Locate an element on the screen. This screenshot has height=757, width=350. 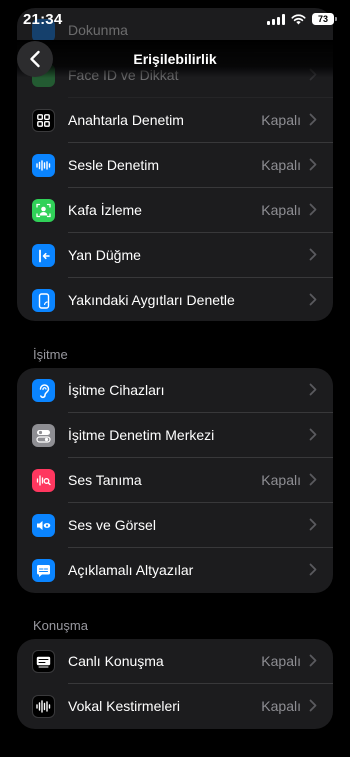
list-item-hearing-control-center: İşitme Denetim Merkezi is located at coordinates (175, 435).